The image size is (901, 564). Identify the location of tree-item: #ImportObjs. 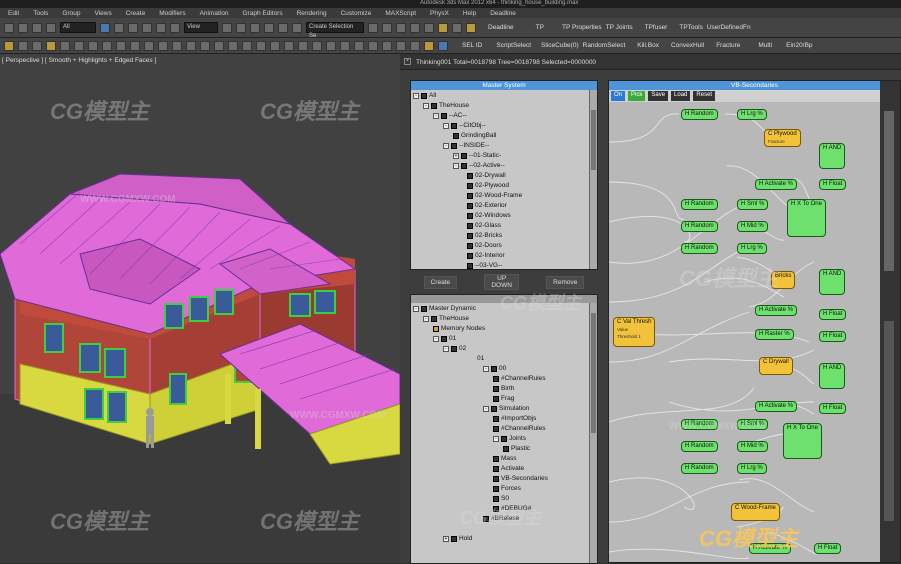
(514, 418).